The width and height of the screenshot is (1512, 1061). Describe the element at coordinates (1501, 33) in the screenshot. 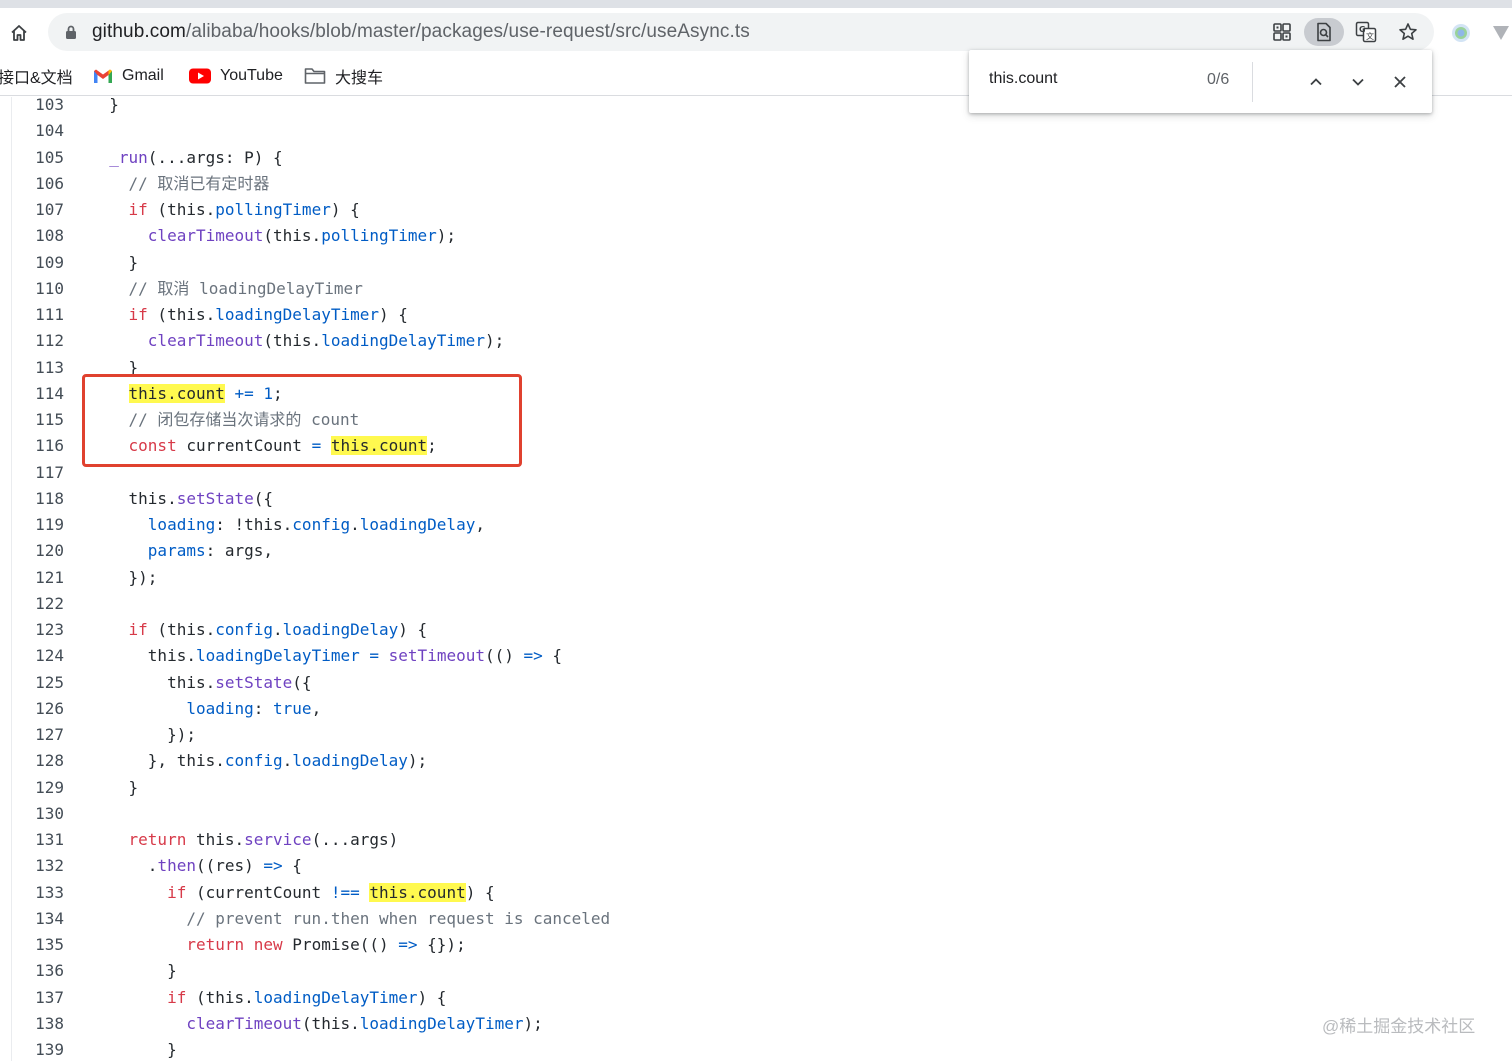

I see `browser-menu-icon` at that location.